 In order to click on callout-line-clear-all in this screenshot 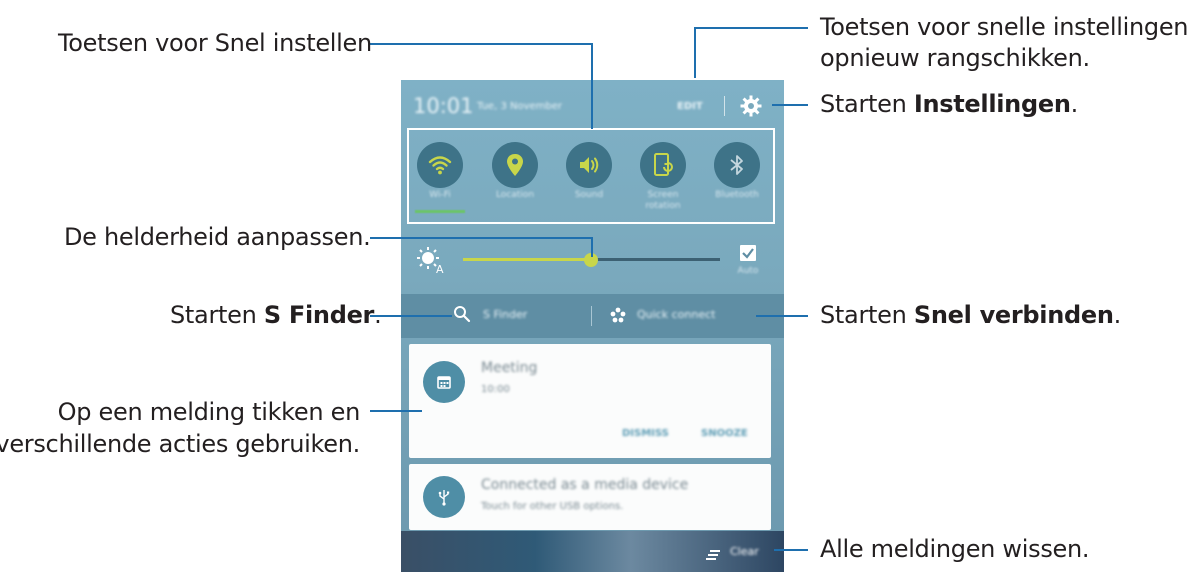, I will do `click(791, 550)`.